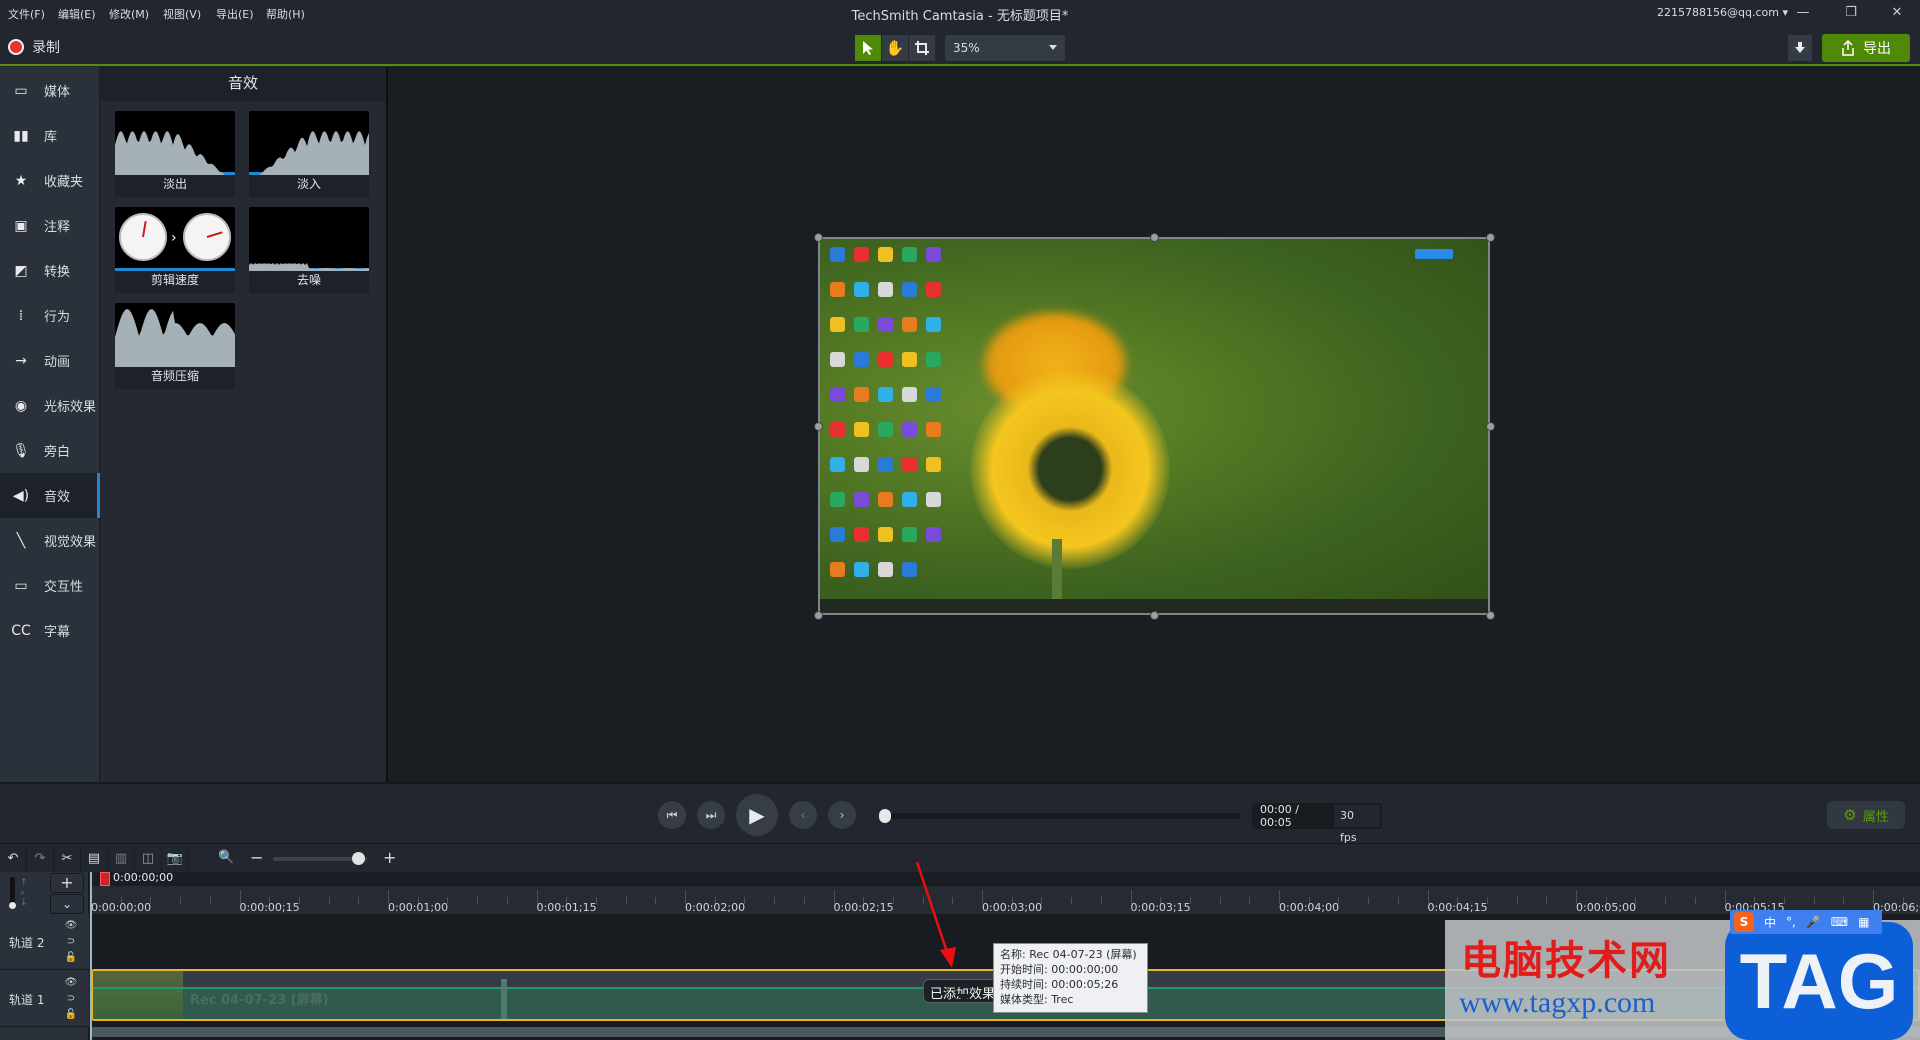 The width and height of the screenshot is (1920, 1040). I want to click on record-icon, so click(16, 47).